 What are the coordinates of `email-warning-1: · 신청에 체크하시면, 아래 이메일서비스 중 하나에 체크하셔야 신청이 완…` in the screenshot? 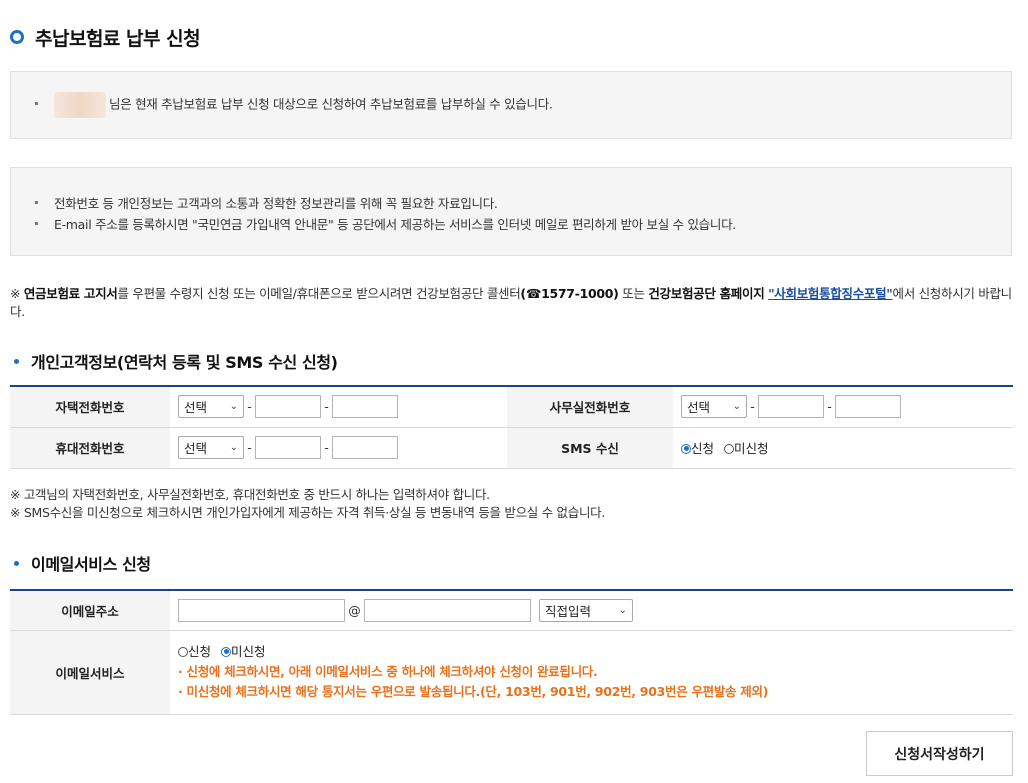 It's located at (388, 671).